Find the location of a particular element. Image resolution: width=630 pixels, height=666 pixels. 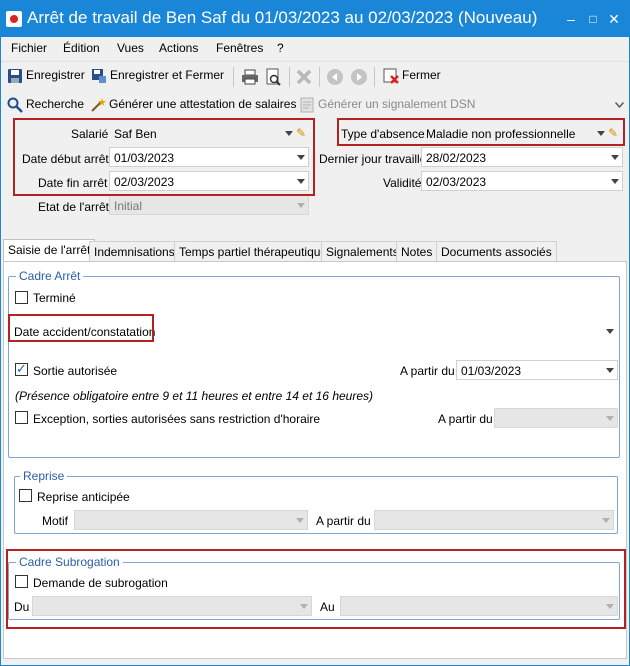

tab-indemnisations: Indemnisations is located at coordinates (134, 251).